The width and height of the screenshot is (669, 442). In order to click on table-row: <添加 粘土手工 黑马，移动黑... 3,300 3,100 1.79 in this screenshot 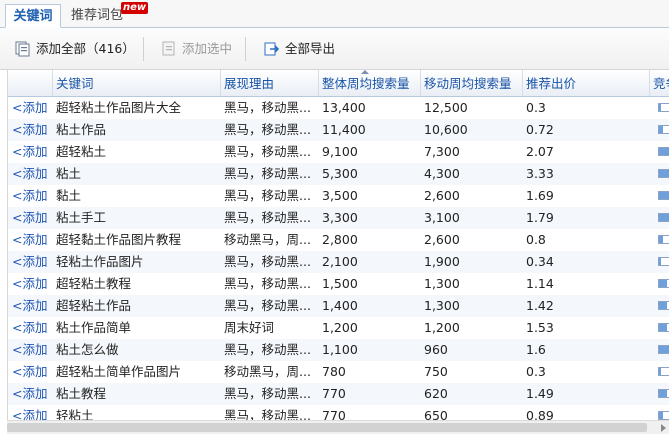, I will do `click(338, 218)`.